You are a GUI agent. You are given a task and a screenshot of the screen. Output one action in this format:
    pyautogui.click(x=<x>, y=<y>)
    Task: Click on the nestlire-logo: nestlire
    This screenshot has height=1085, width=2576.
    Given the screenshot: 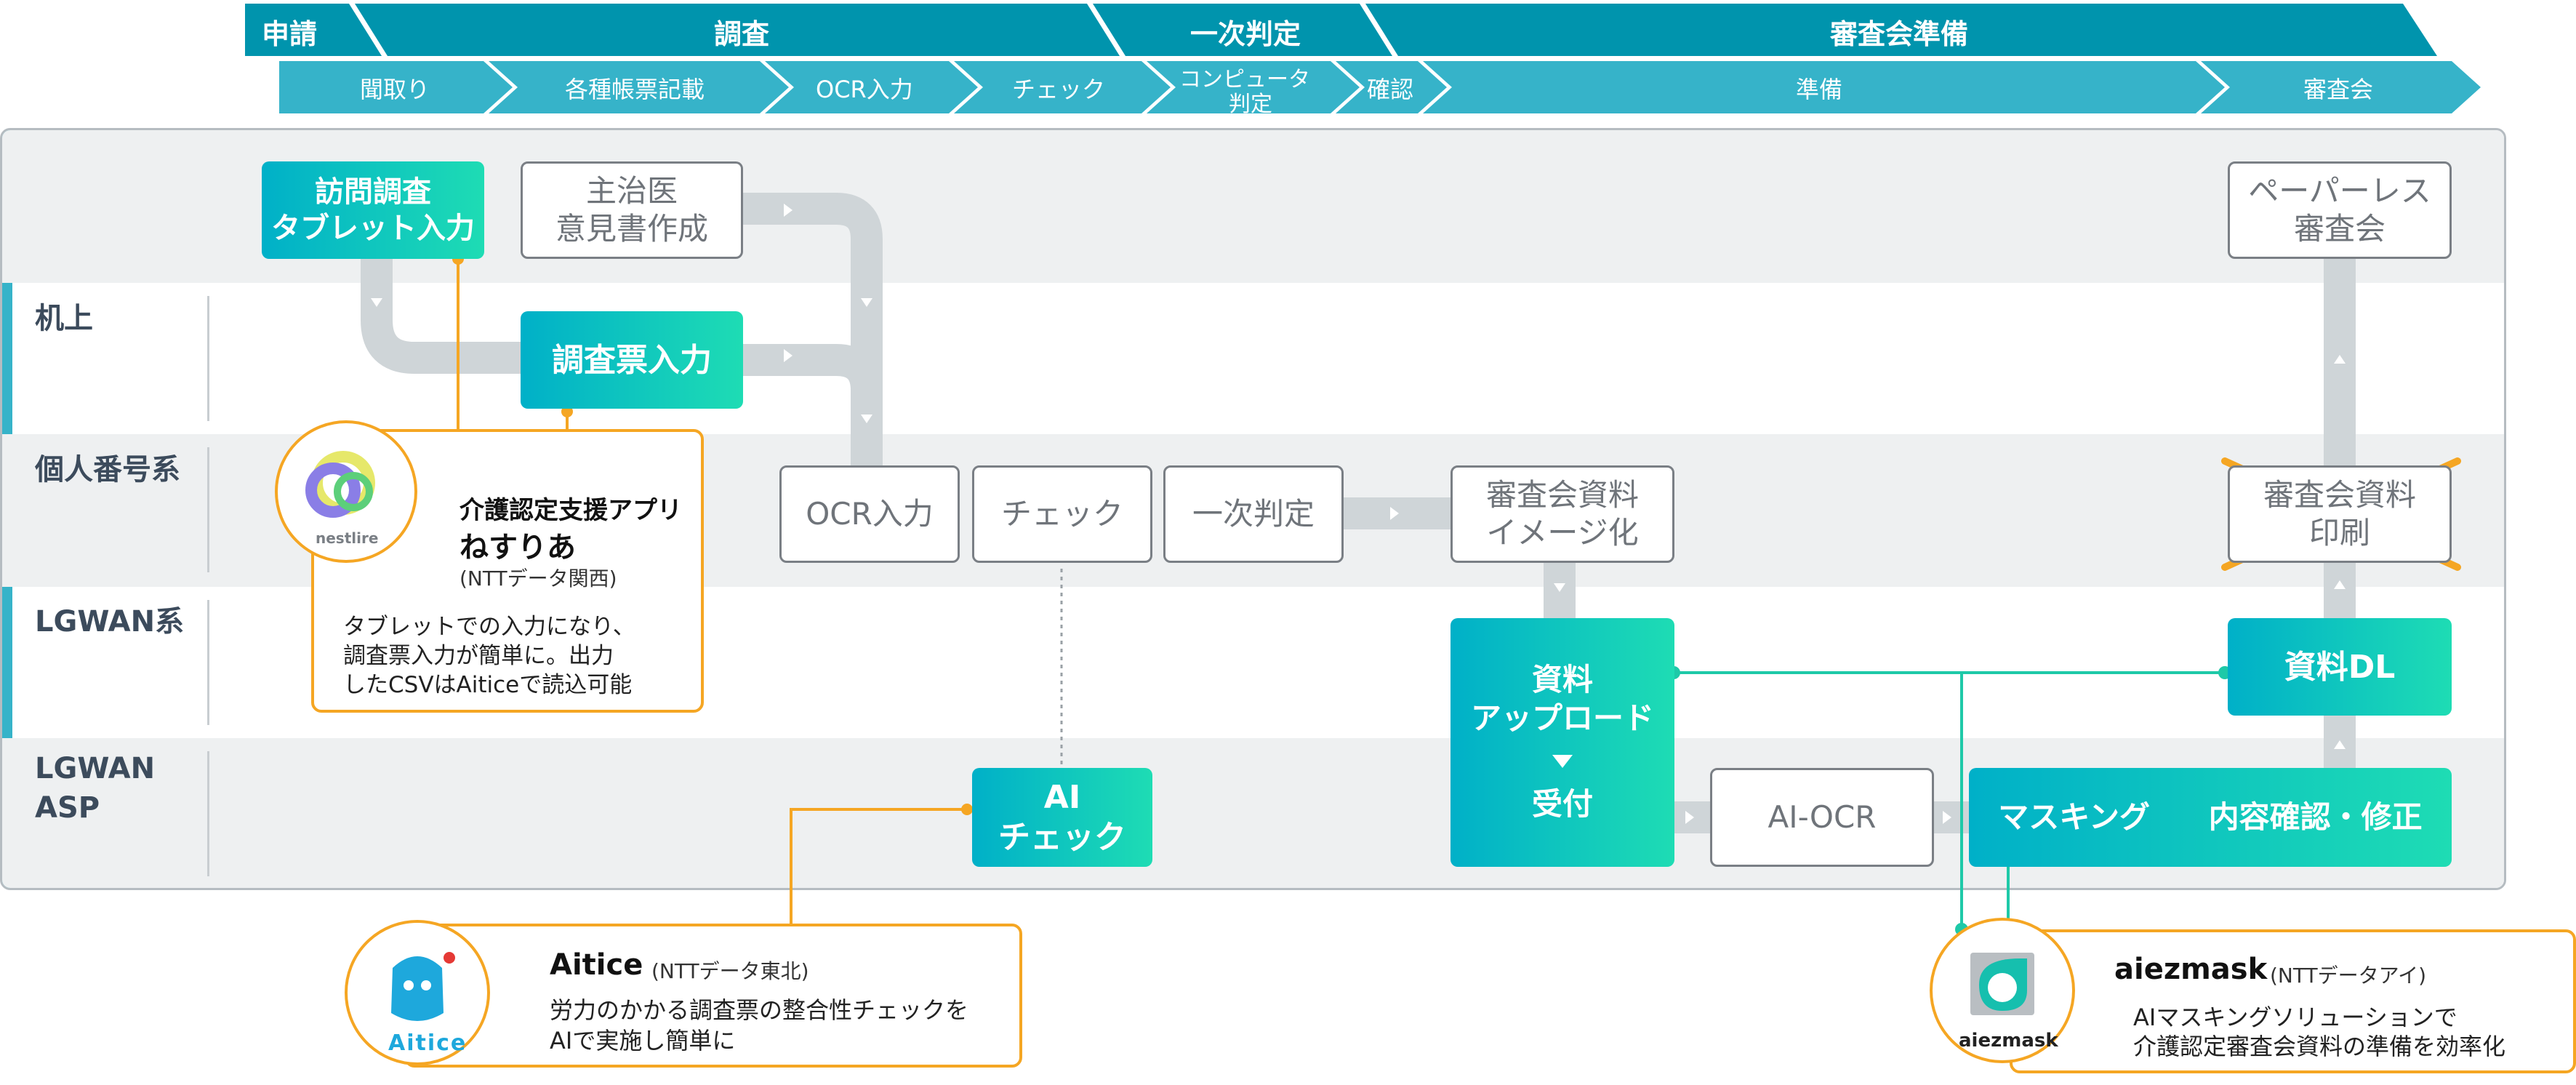 What is the action you would take?
    pyautogui.click(x=346, y=491)
    